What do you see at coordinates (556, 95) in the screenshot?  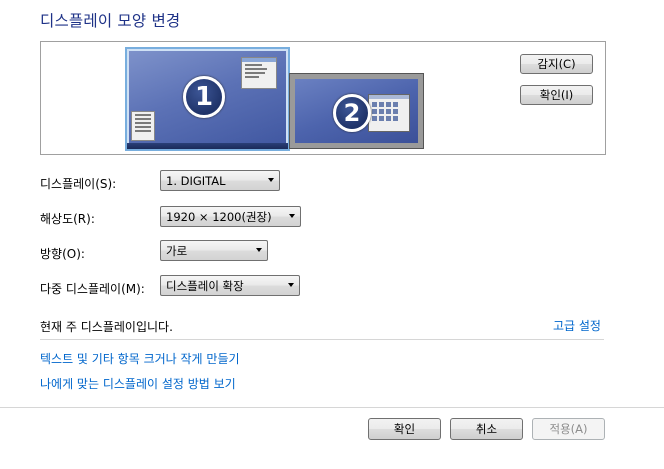 I see `identify-button: 확인(I)` at bounding box center [556, 95].